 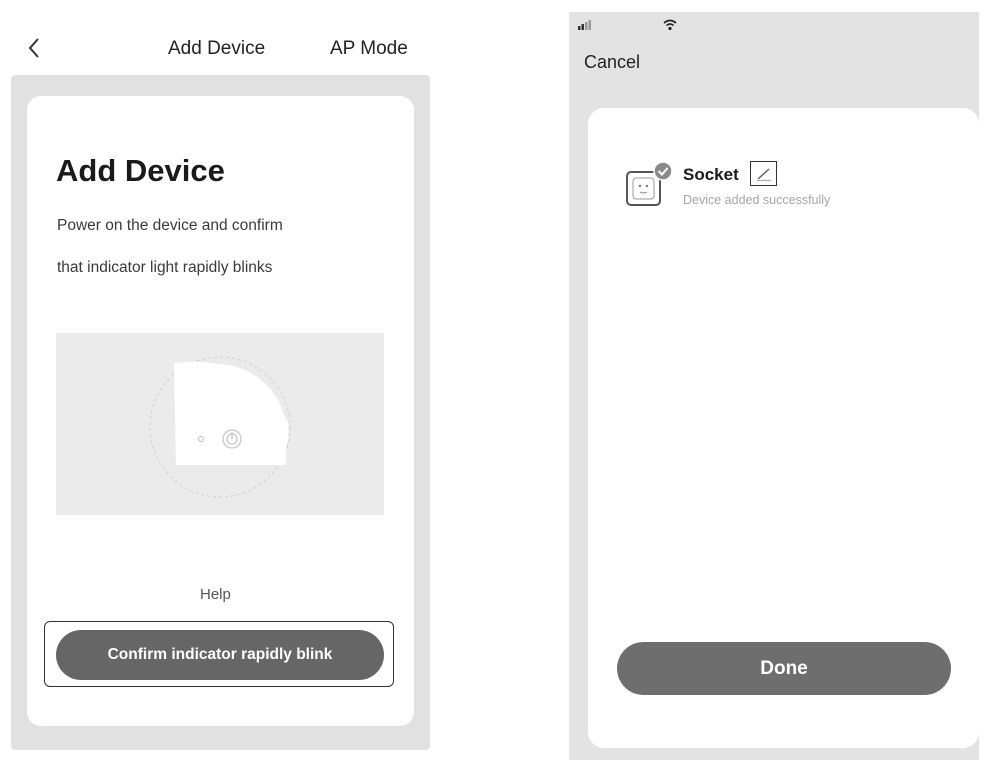 I want to click on cancel-button: Cancel, so click(x=612, y=62).